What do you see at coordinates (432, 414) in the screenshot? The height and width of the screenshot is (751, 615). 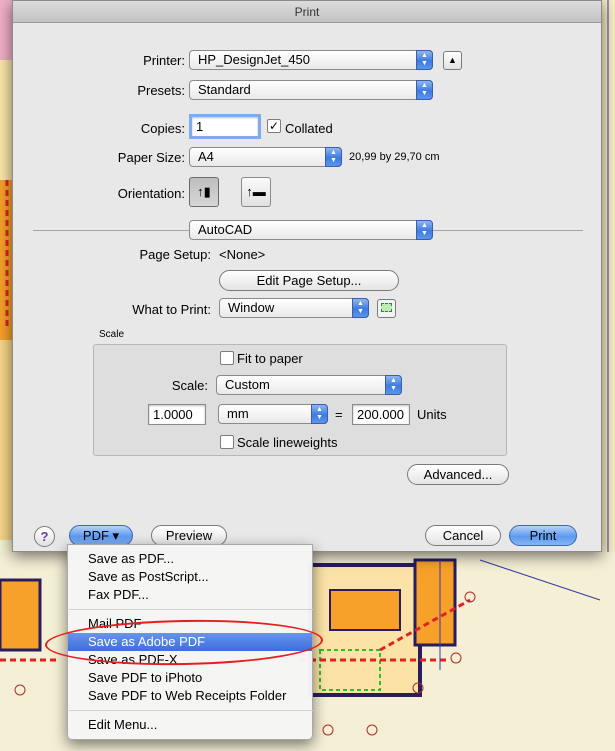 I see `units-label: Units` at bounding box center [432, 414].